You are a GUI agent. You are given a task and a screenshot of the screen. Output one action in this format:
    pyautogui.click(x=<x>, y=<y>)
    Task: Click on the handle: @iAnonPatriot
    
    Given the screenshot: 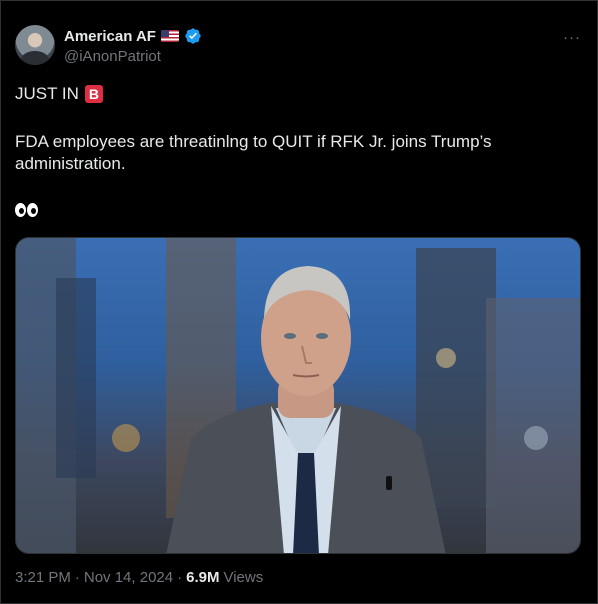 What is the action you would take?
    pyautogui.click(x=112, y=56)
    